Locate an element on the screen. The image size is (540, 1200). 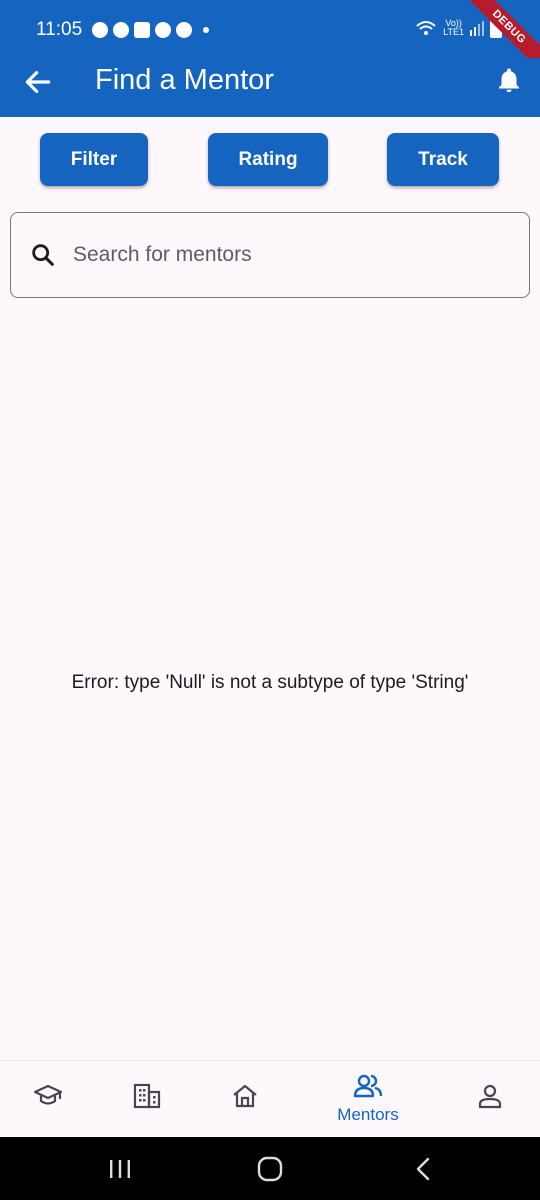
recent-apps-icon is located at coordinates (120, 1169).